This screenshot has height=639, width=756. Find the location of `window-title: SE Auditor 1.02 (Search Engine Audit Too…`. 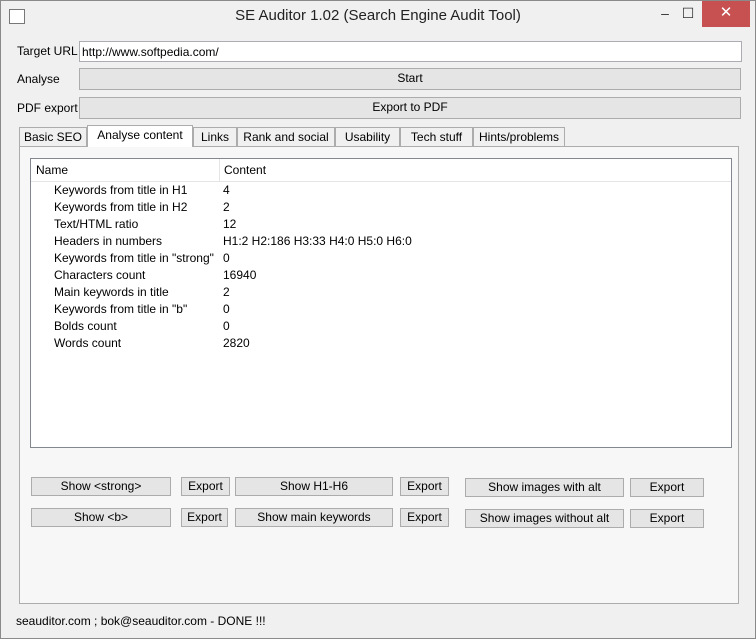

window-title: SE Auditor 1.02 (Search Engine Audit Too… is located at coordinates (378, 15).